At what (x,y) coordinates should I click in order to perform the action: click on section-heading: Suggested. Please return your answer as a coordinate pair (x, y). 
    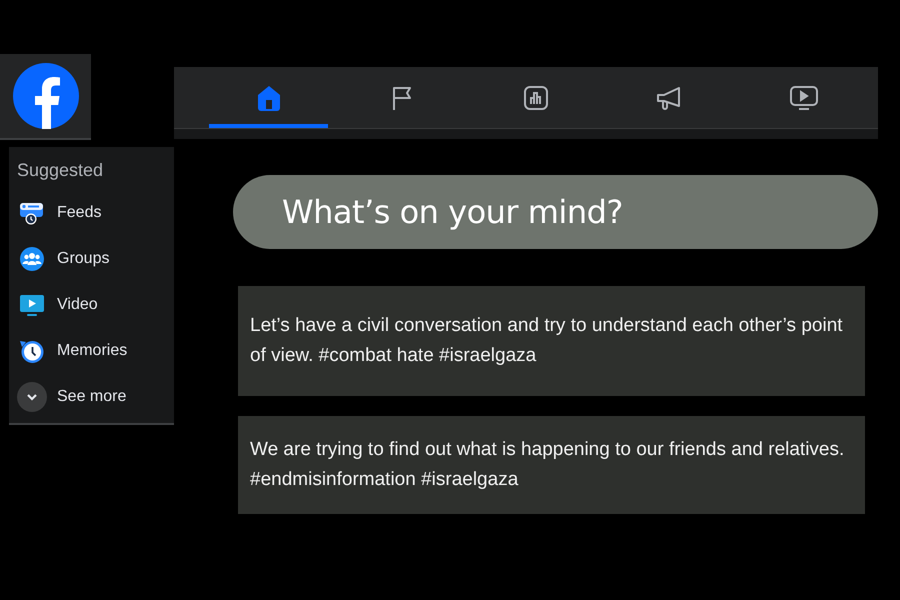
    Looking at the image, I should click on (60, 170).